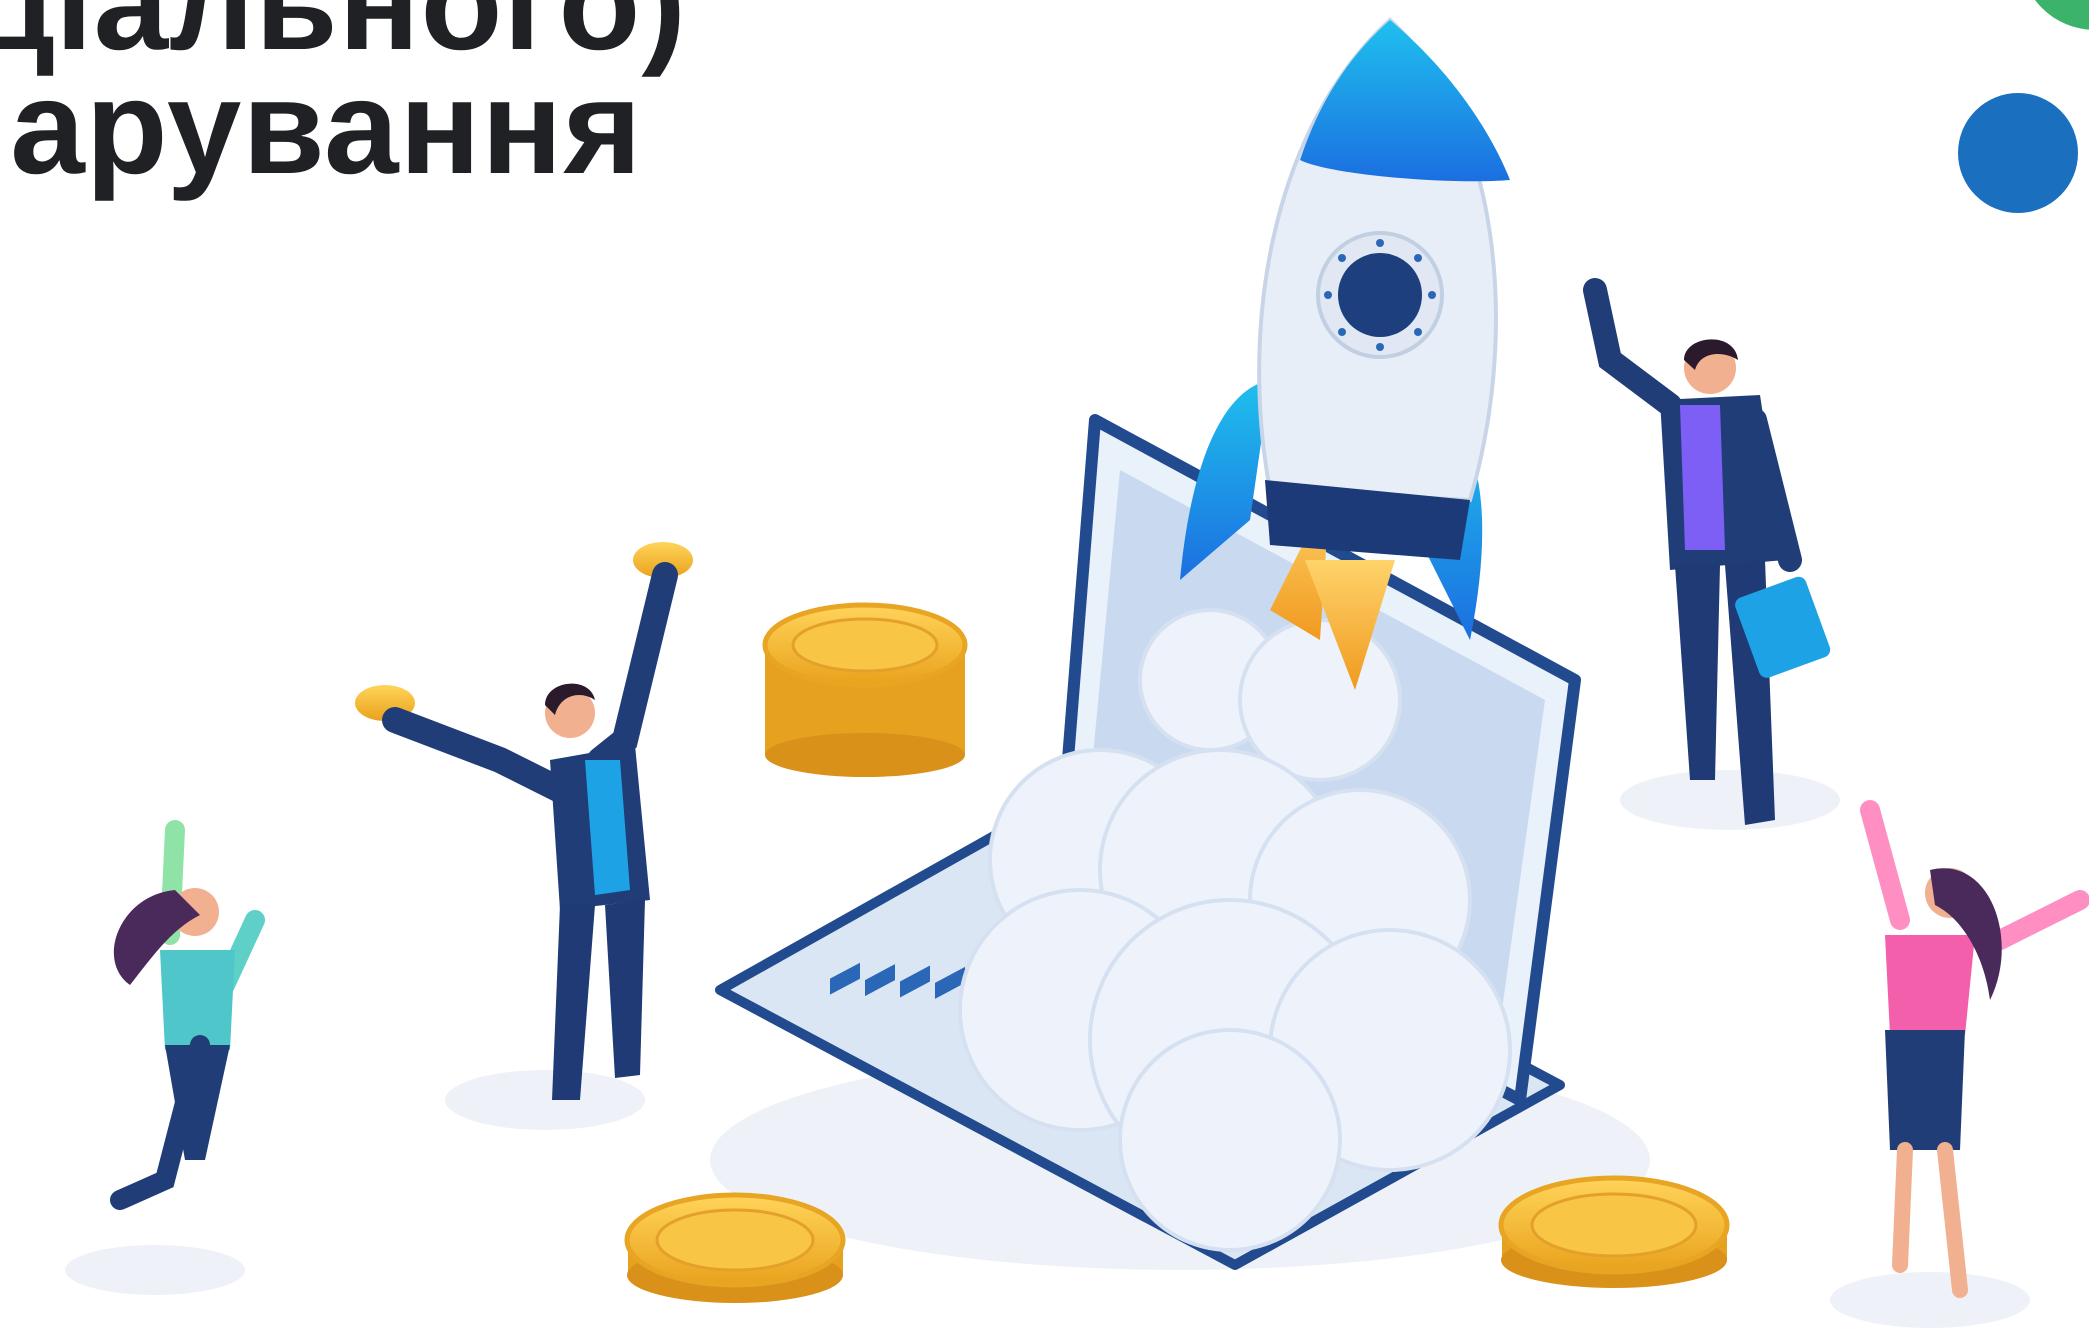  Describe the element at coordinates (735, 1247) in the screenshot. I see `coin-bottom-left` at that location.